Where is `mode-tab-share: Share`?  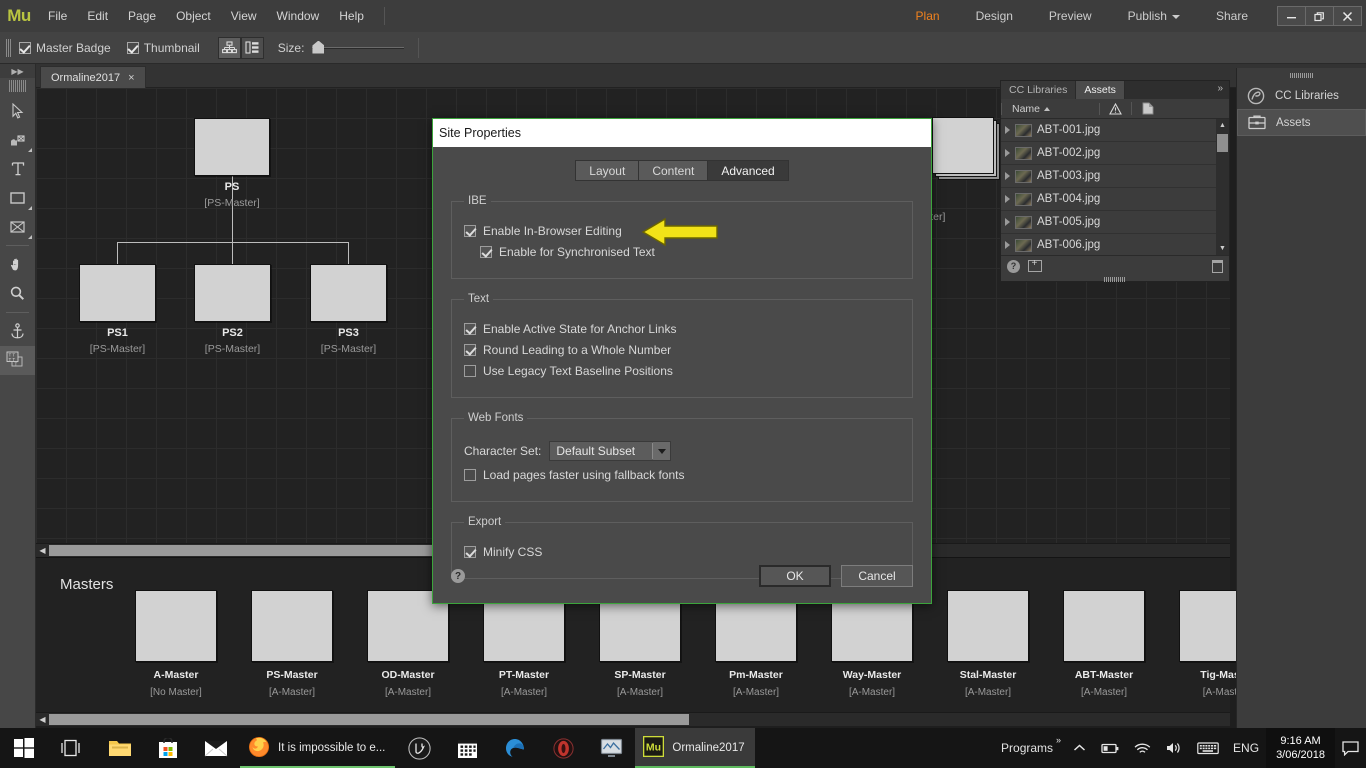
mode-tab-share: Share is located at coordinates (1232, 16).